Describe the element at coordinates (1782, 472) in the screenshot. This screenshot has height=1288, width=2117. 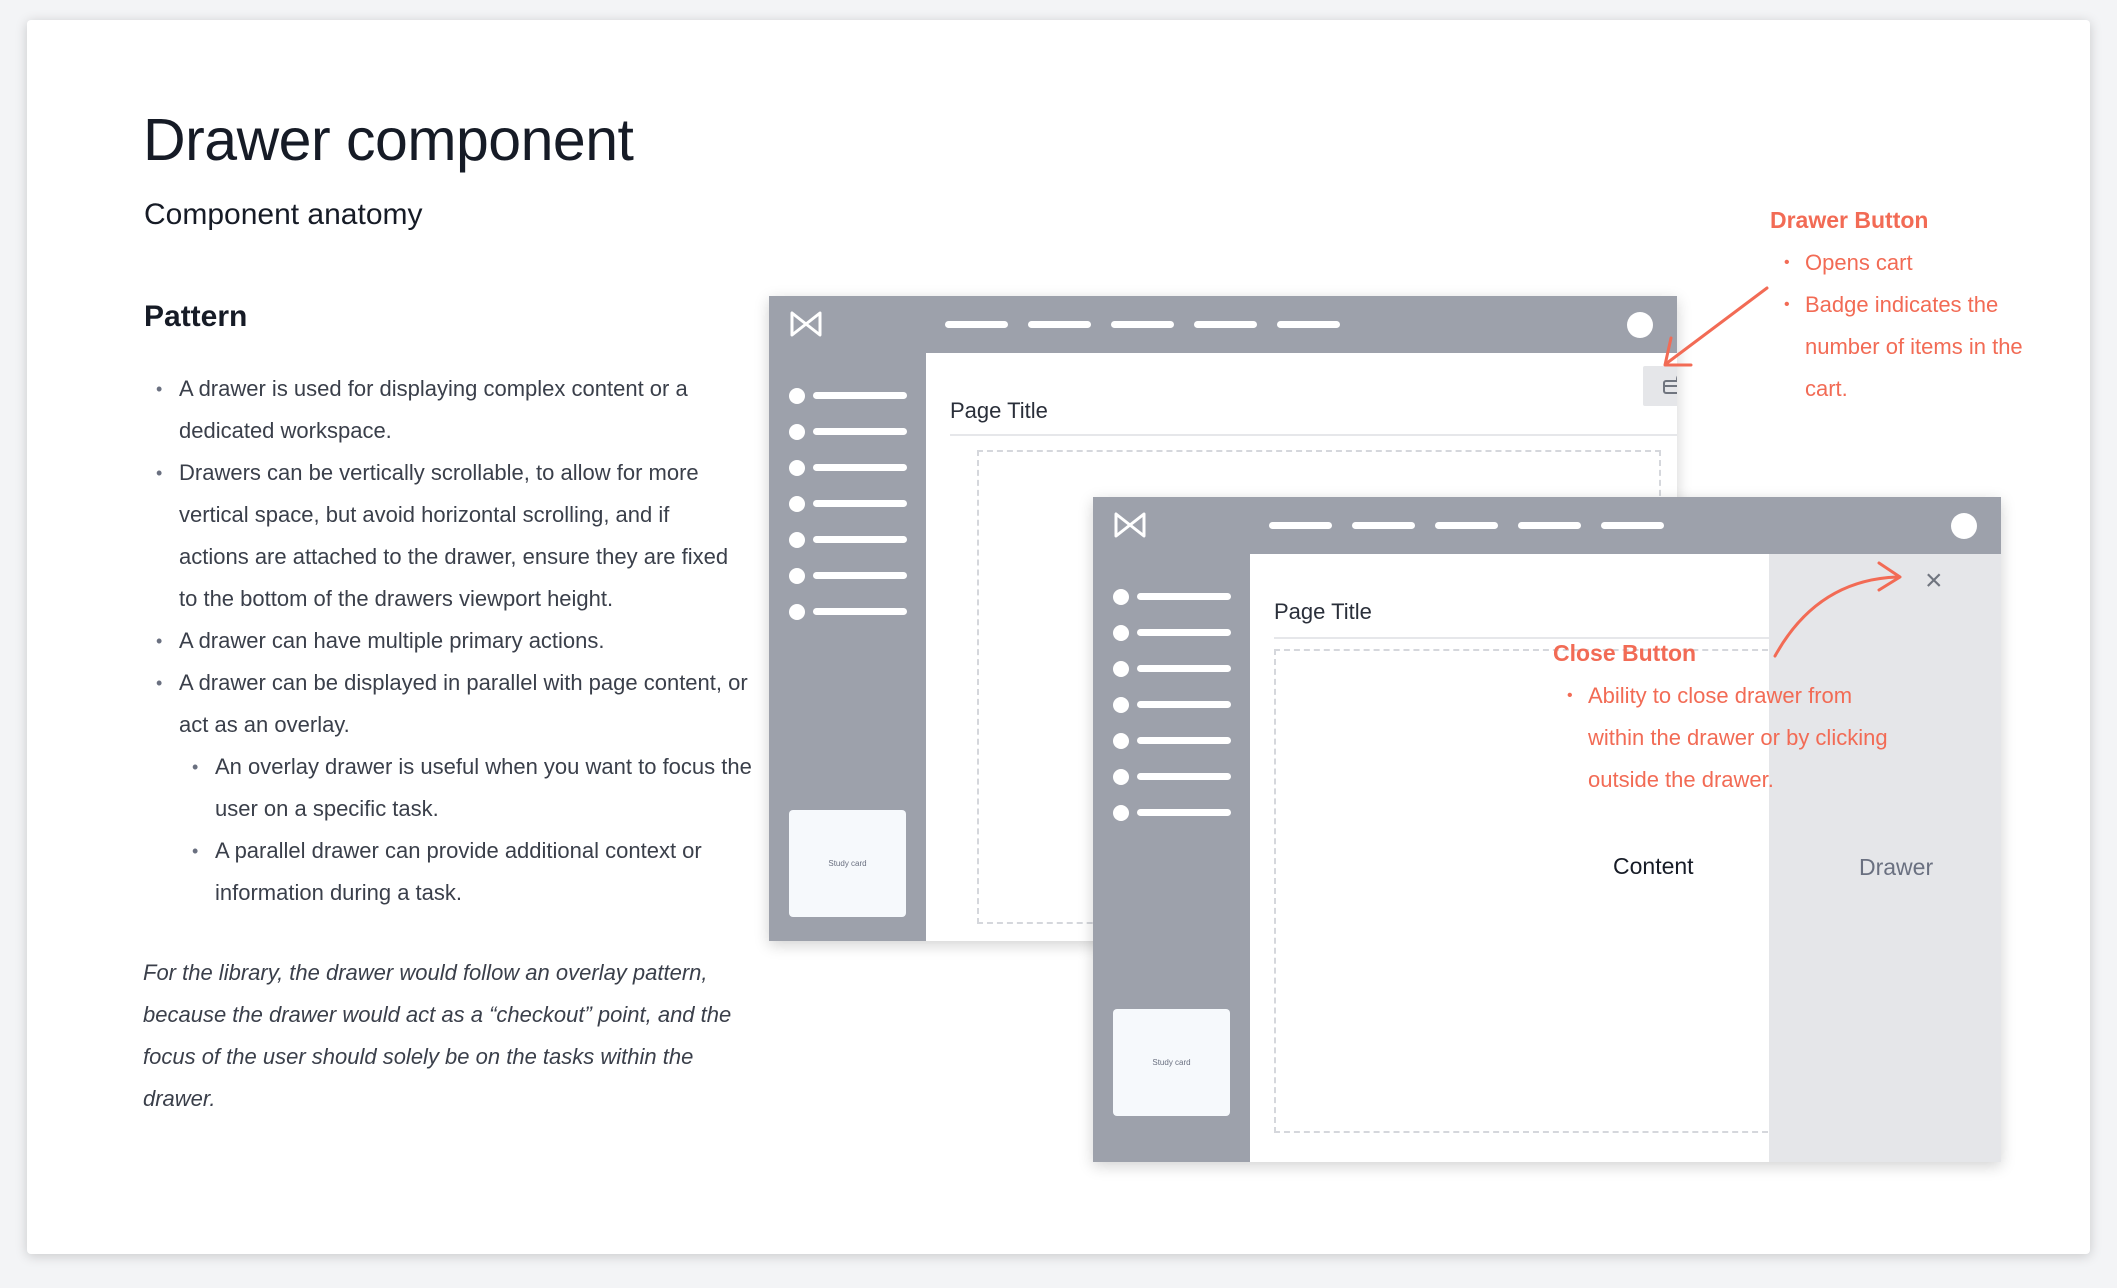
I see `arrow-icon` at that location.